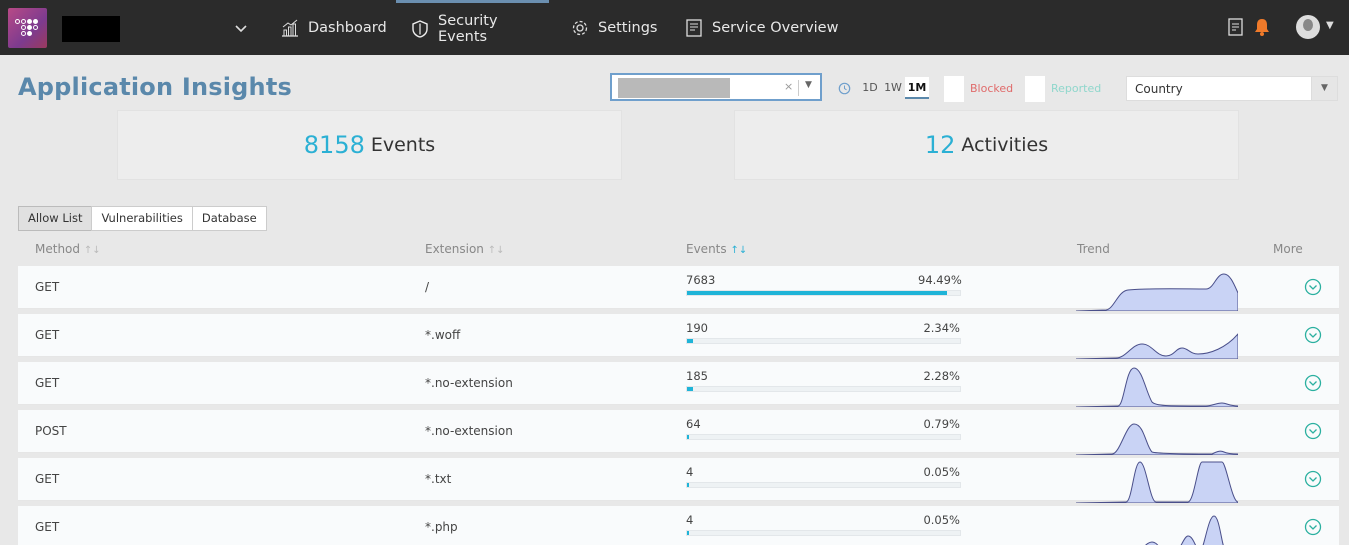 The height and width of the screenshot is (545, 1349). What do you see at coordinates (678, 432) in the screenshot?
I see `table-row: POST *.no-extension 64 0.79%` at bounding box center [678, 432].